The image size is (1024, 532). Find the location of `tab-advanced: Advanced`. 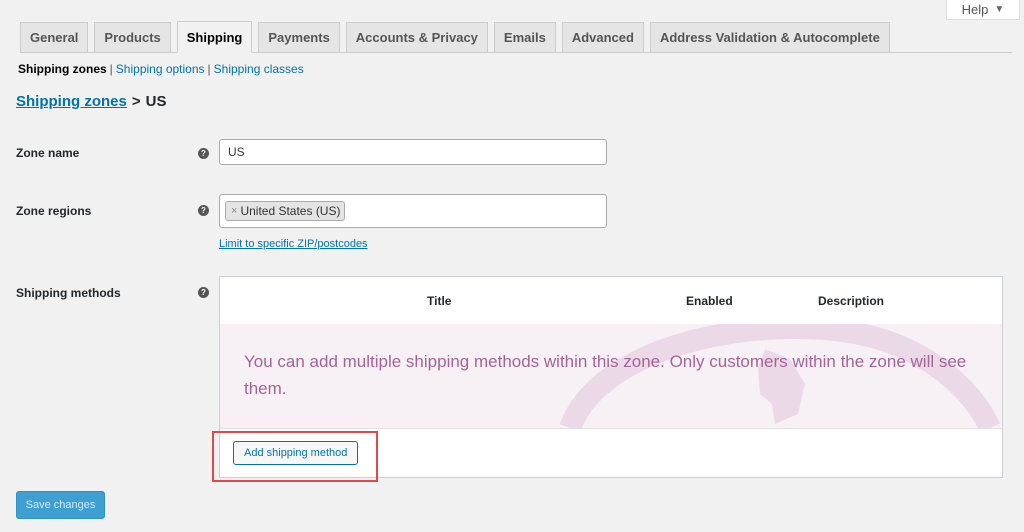

tab-advanced: Advanced is located at coordinates (602, 37).